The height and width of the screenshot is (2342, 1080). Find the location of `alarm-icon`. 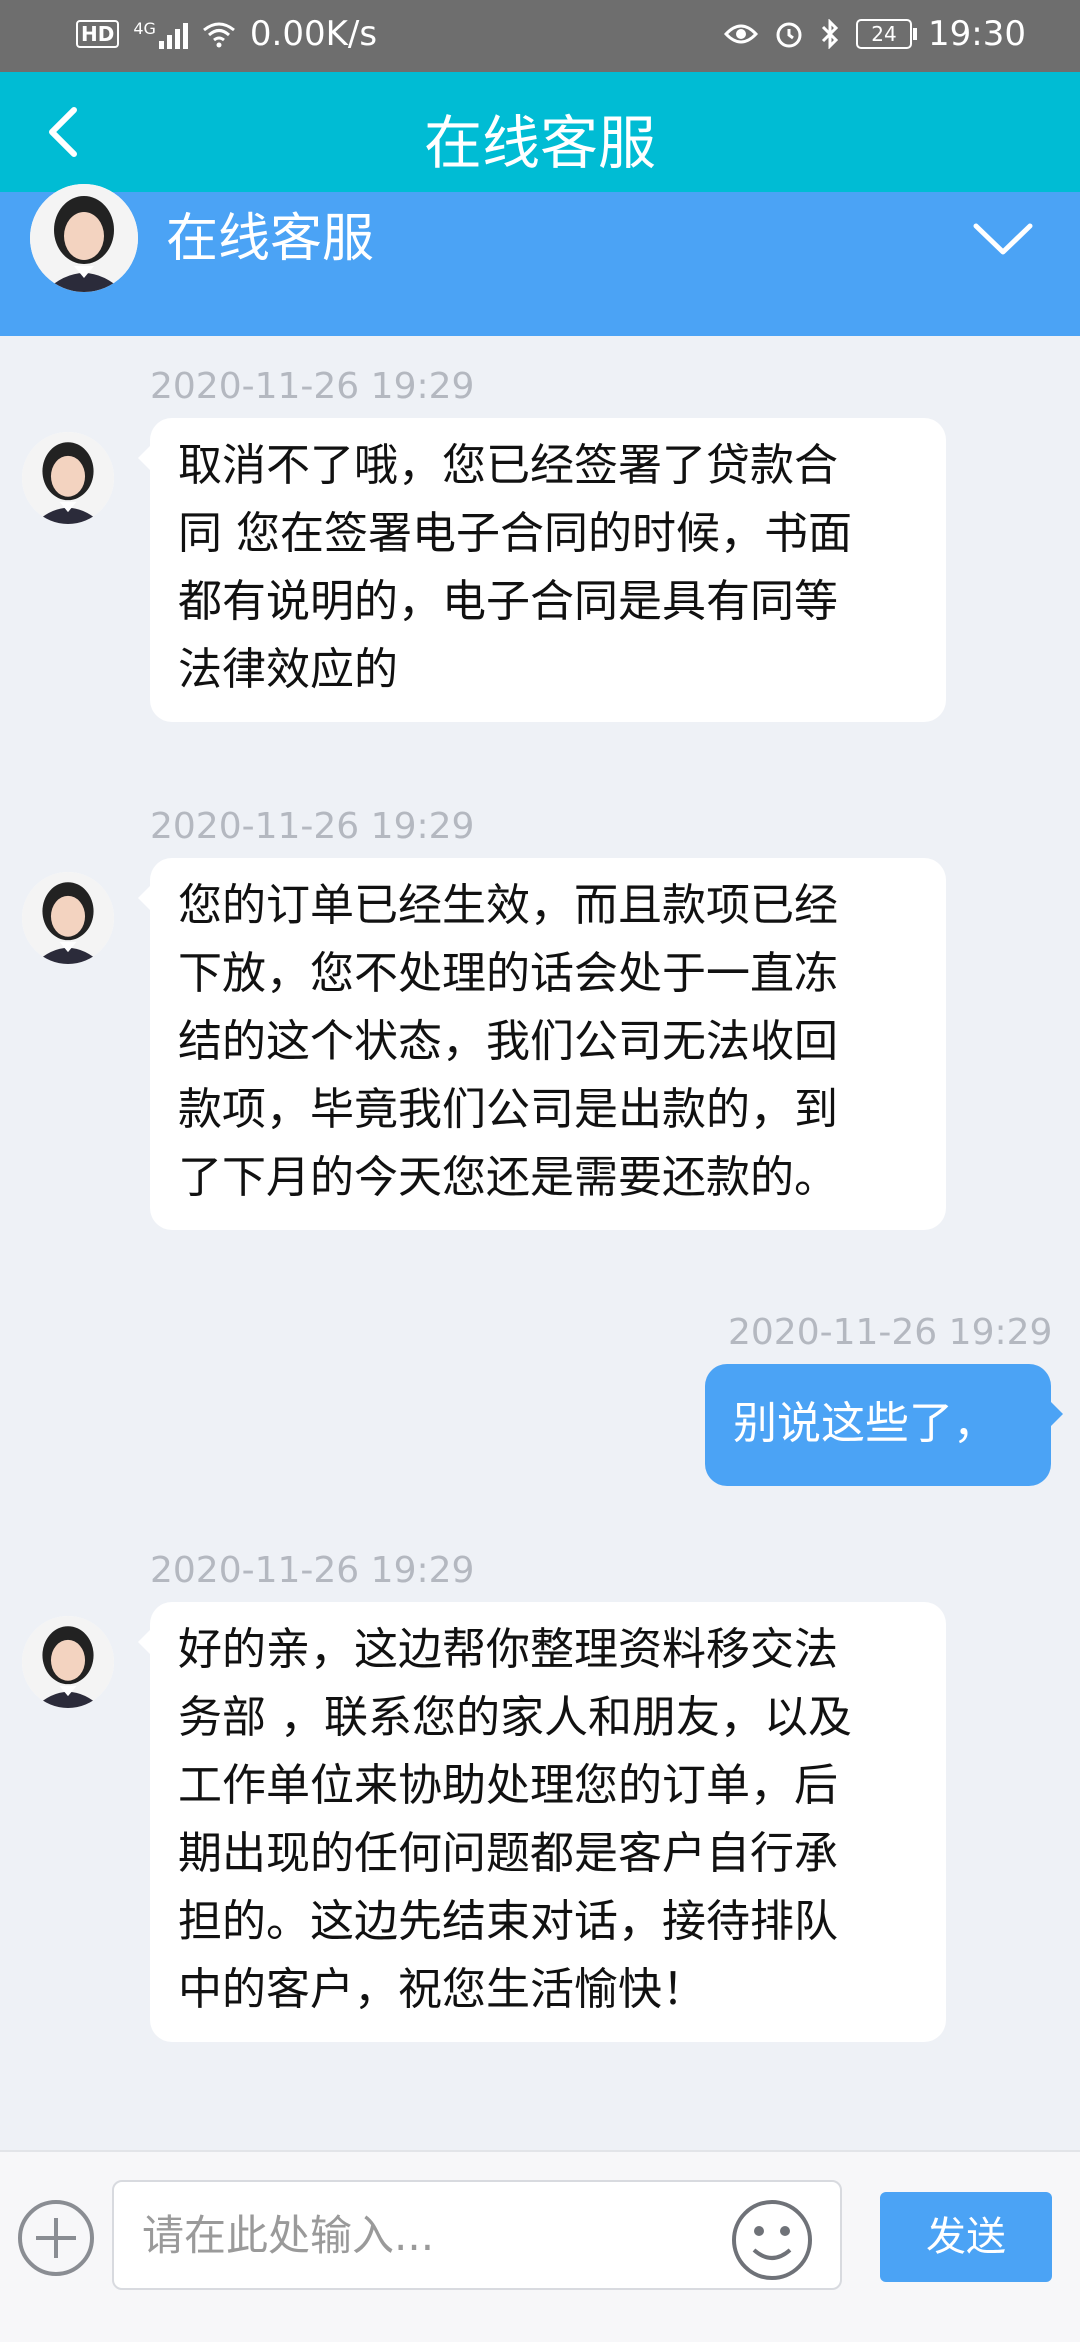

alarm-icon is located at coordinates (789, 35).